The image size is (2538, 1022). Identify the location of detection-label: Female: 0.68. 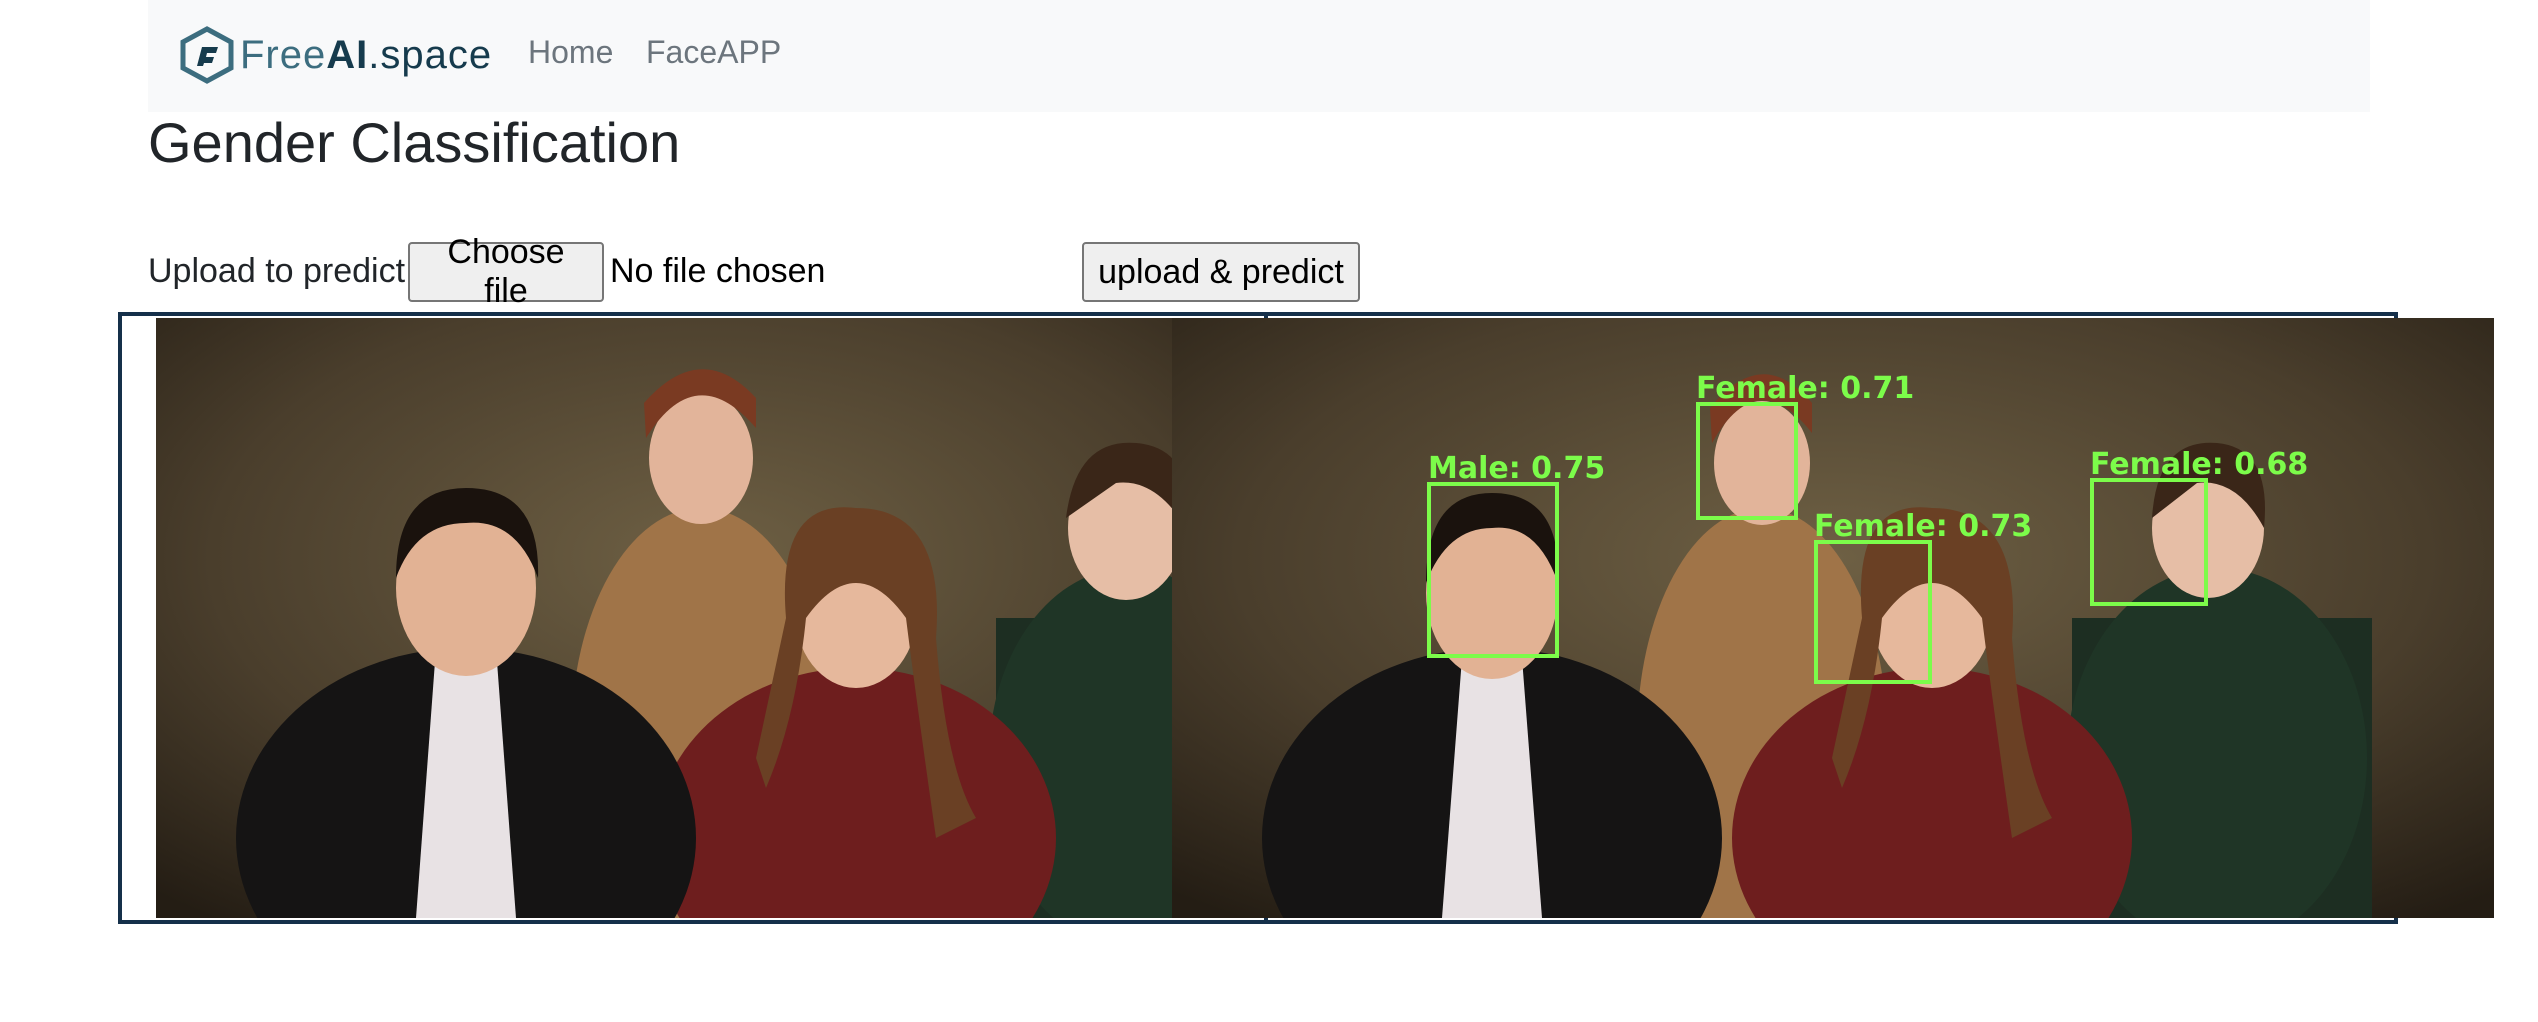
(2199, 464).